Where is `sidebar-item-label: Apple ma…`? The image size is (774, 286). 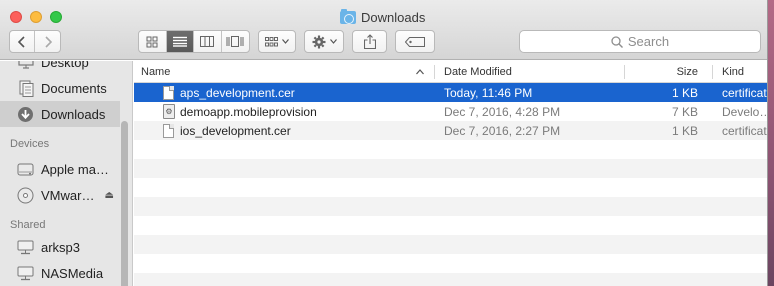 sidebar-item-label: Apple ma… is located at coordinates (75, 169).